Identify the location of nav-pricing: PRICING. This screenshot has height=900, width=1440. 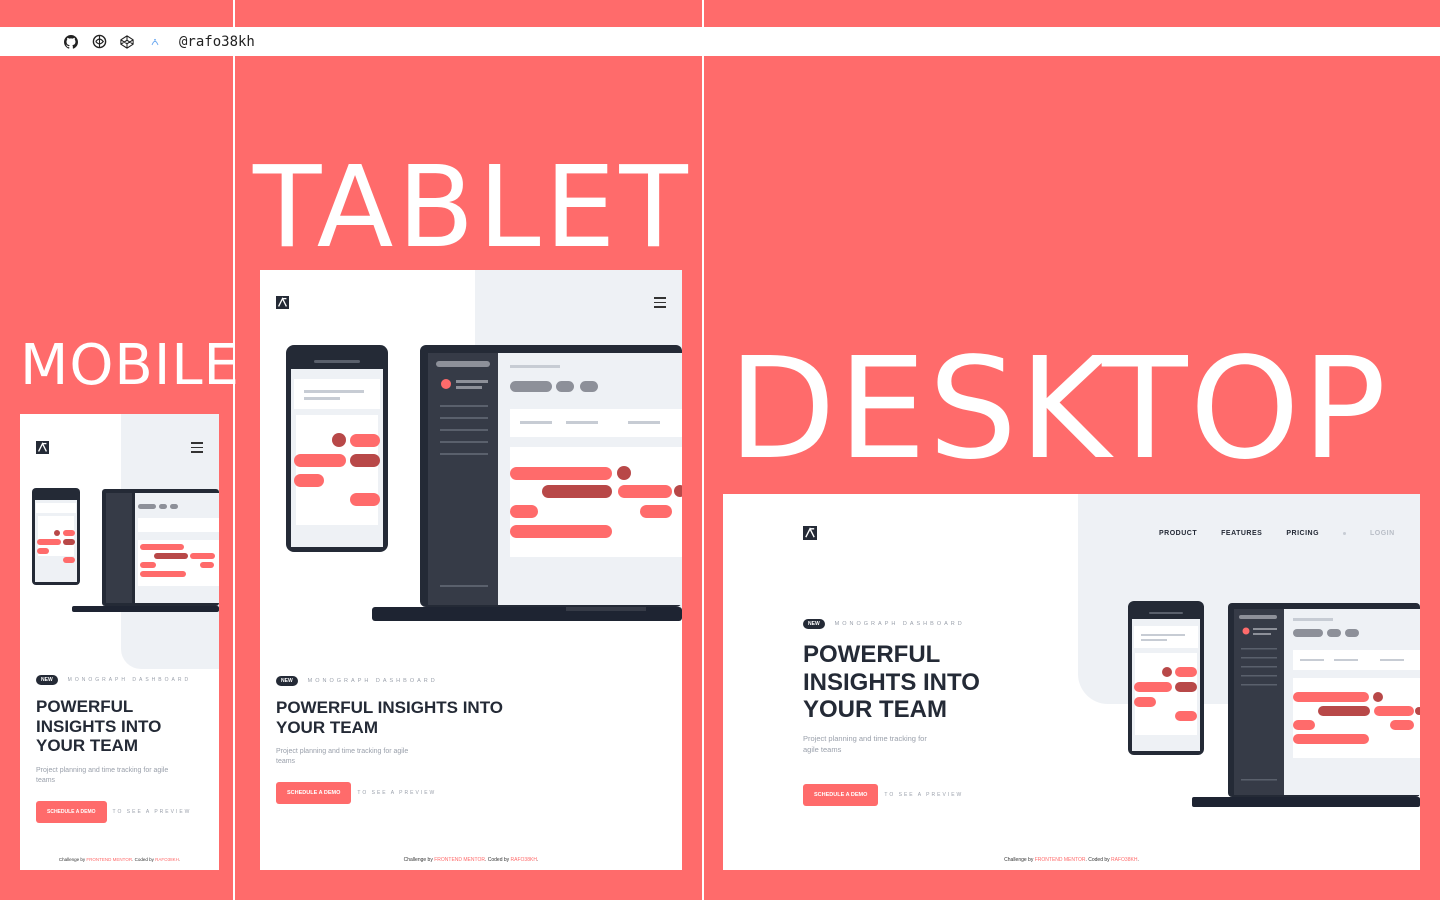
(1302, 533).